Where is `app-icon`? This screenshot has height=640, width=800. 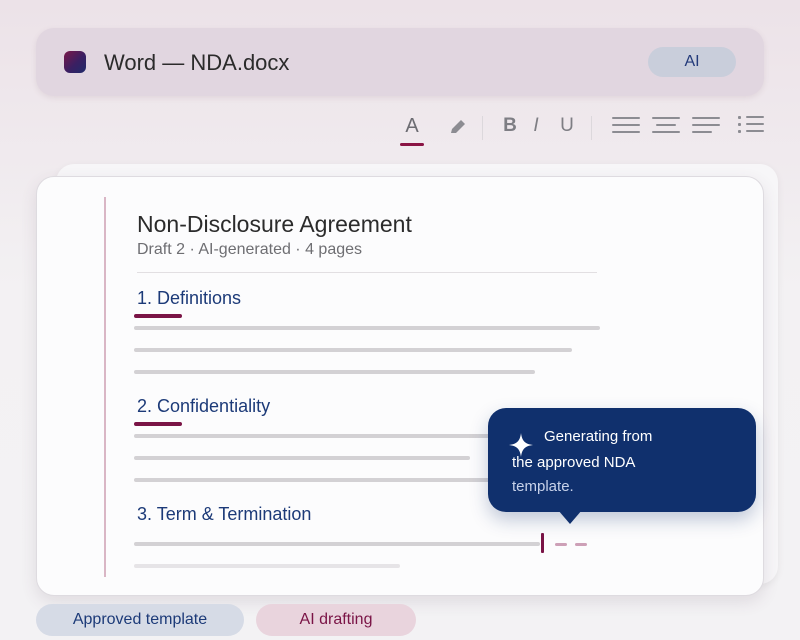
app-icon is located at coordinates (75, 62).